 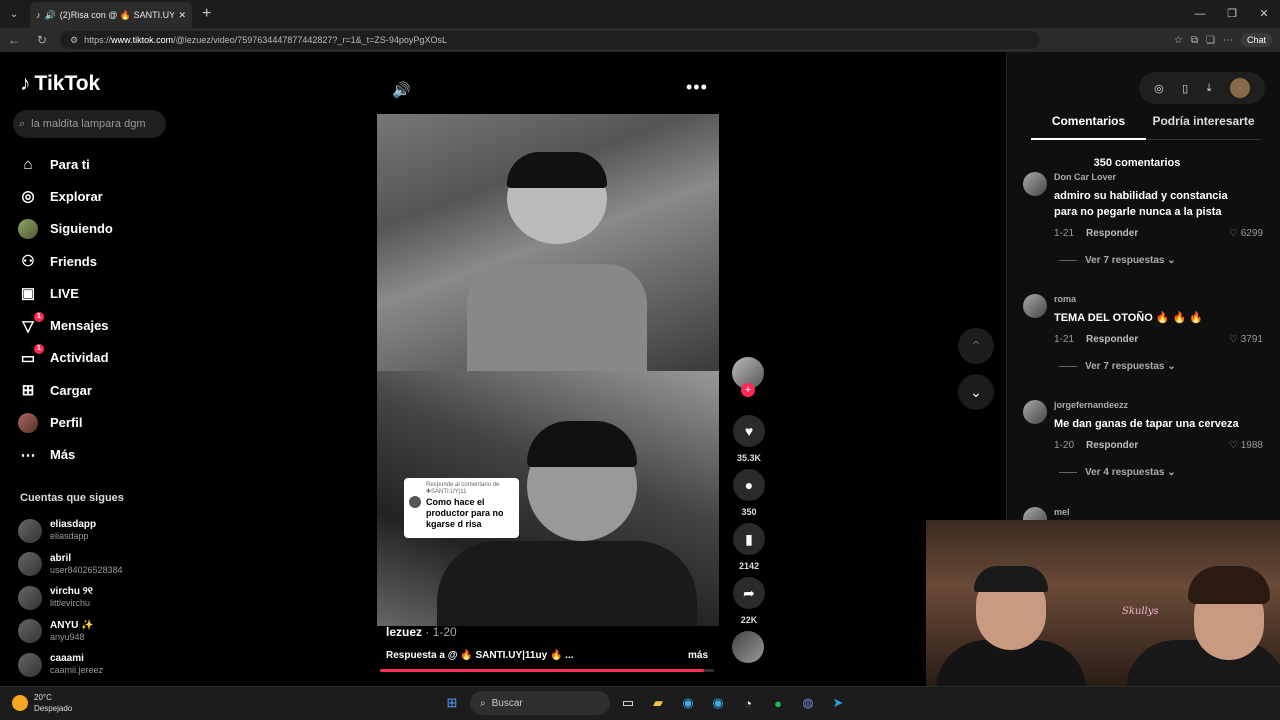 What do you see at coordinates (401, 90) in the screenshot?
I see `volume-icon: 🔊` at bounding box center [401, 90].